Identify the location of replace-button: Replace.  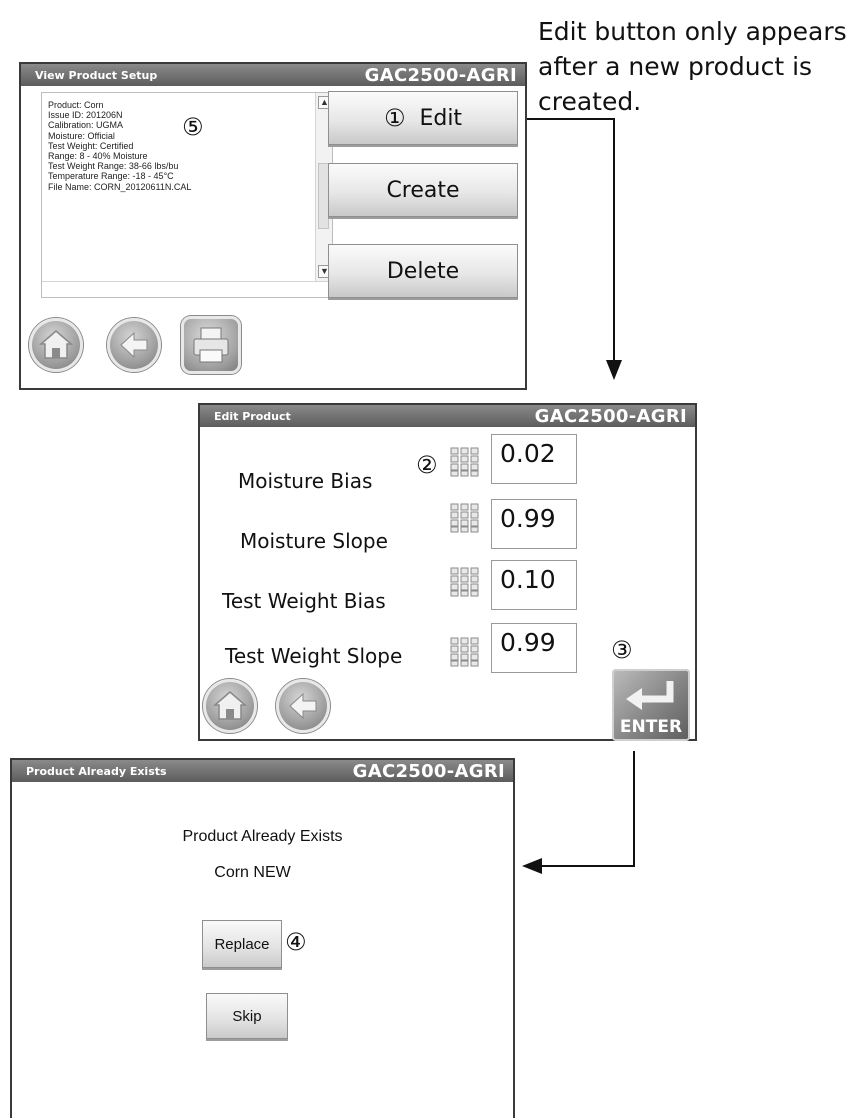
(242, 944).